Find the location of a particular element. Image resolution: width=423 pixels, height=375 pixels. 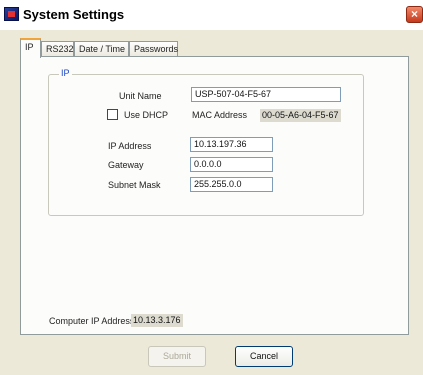

title-bar: System Settings × is located at coordinates (211, 15).